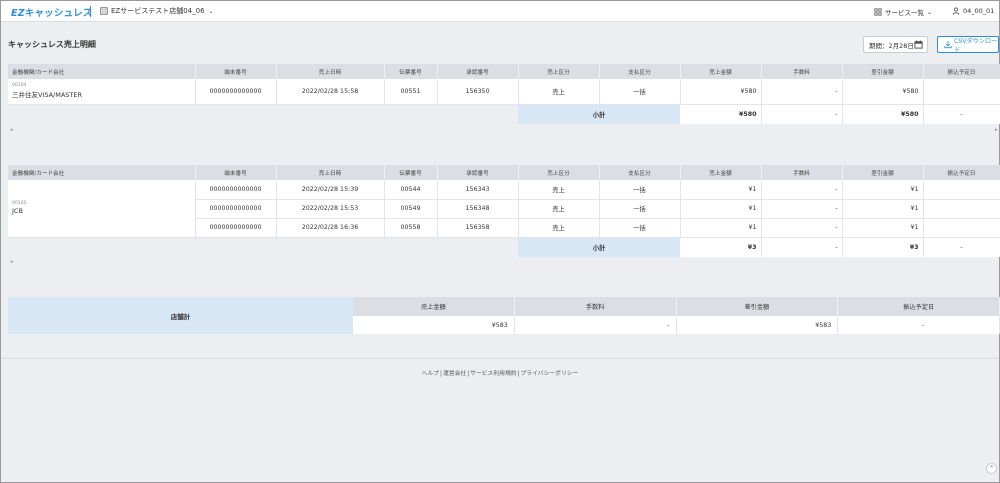 The width and height of the screenshot is (1000, 483). I want to click on net-cell: ¥580, so click(883, 92).